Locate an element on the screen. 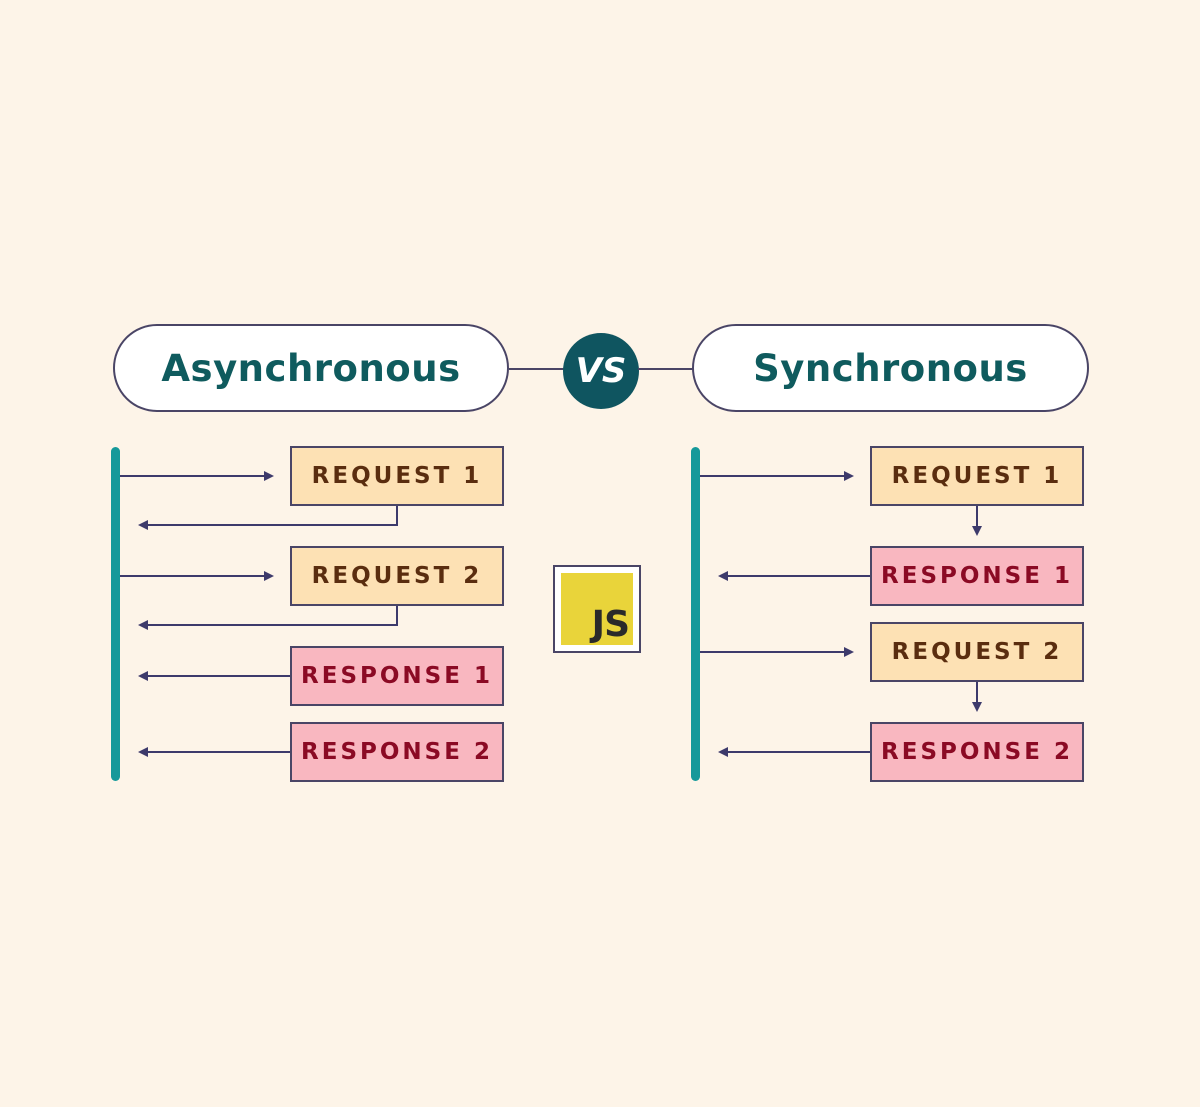 This screenshot has width=1200, height=1107. synchronous-timeline is located at coordinates (695, 614).